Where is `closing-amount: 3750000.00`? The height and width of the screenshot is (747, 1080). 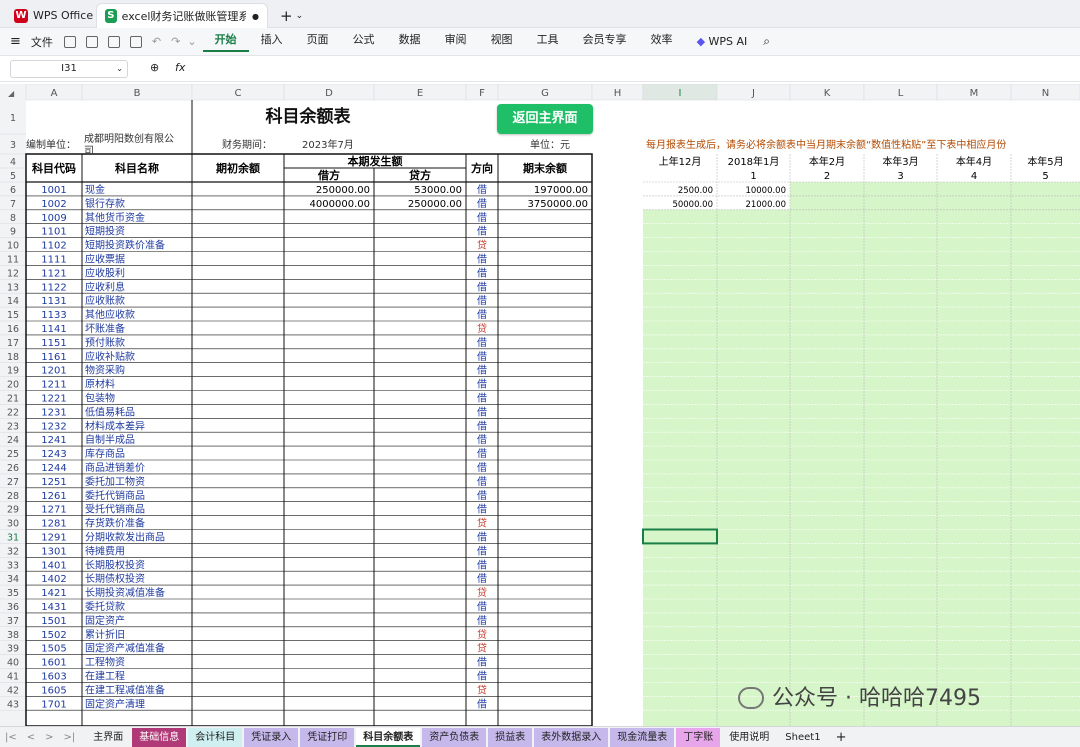 closing-amount: 3750000.00 is located at coordinates (558, 204).